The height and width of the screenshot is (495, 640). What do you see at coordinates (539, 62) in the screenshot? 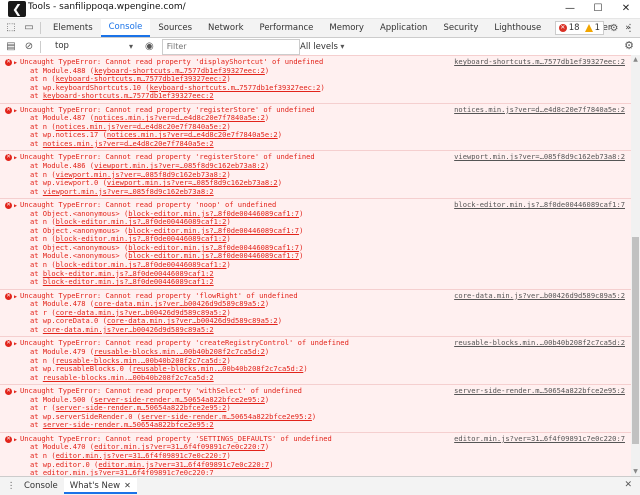
I see `error-source-link: keyboard-shortcuts.m…7577db1ef39327eec:2` at bounding box center [539, 62].